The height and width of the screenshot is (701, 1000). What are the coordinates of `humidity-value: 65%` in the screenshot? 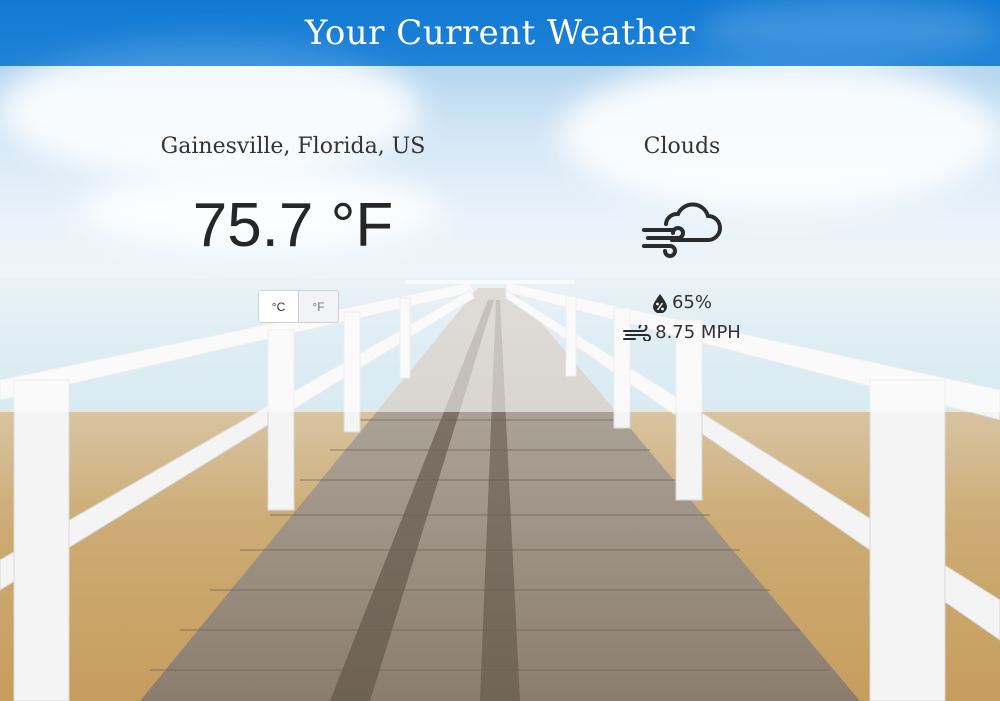 It's located at (691, 302).